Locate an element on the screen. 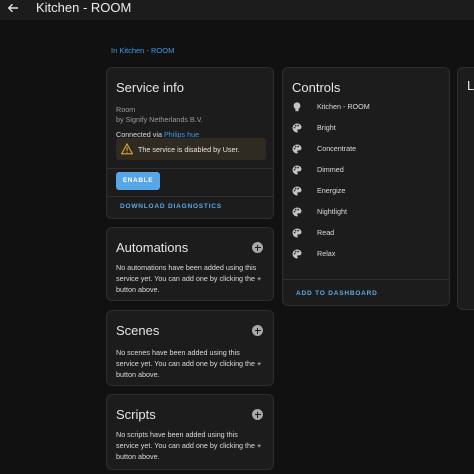 Image resolution: width=474 pixels, height=474 pixels. add-script-plus-icon is located at coordinates (257, 414).